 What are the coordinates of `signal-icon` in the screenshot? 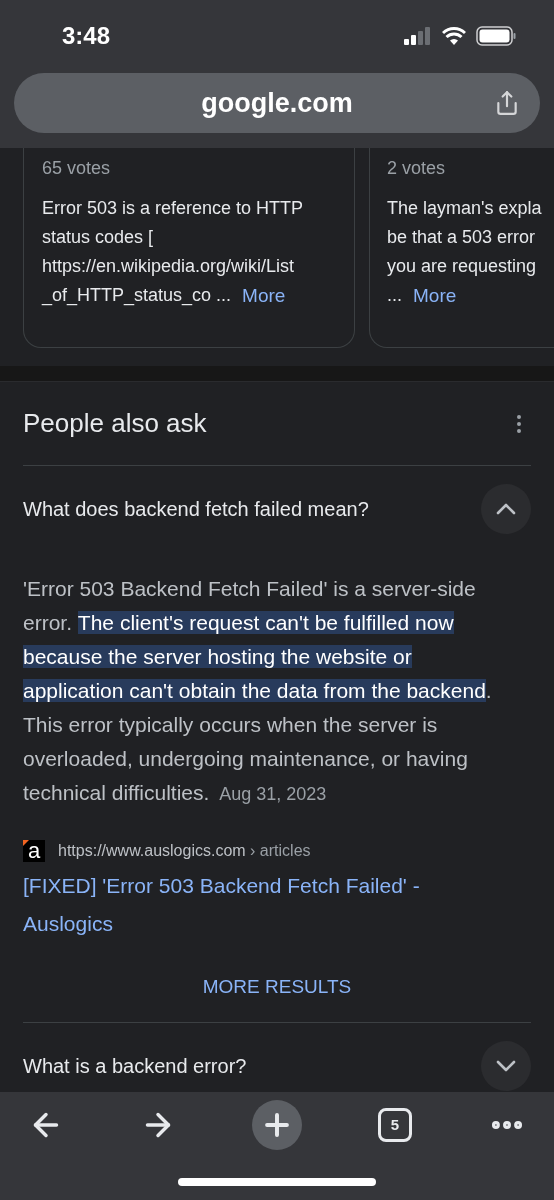 It's located at (418, 36).